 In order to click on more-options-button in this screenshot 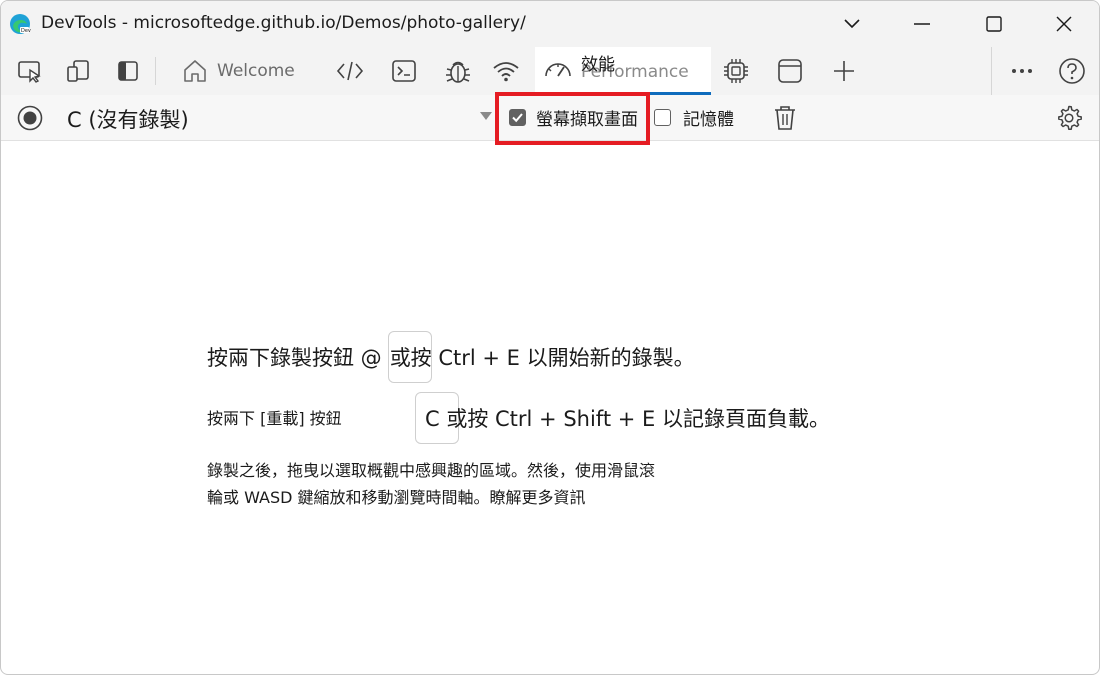, I will do `click(1022, 71)`.